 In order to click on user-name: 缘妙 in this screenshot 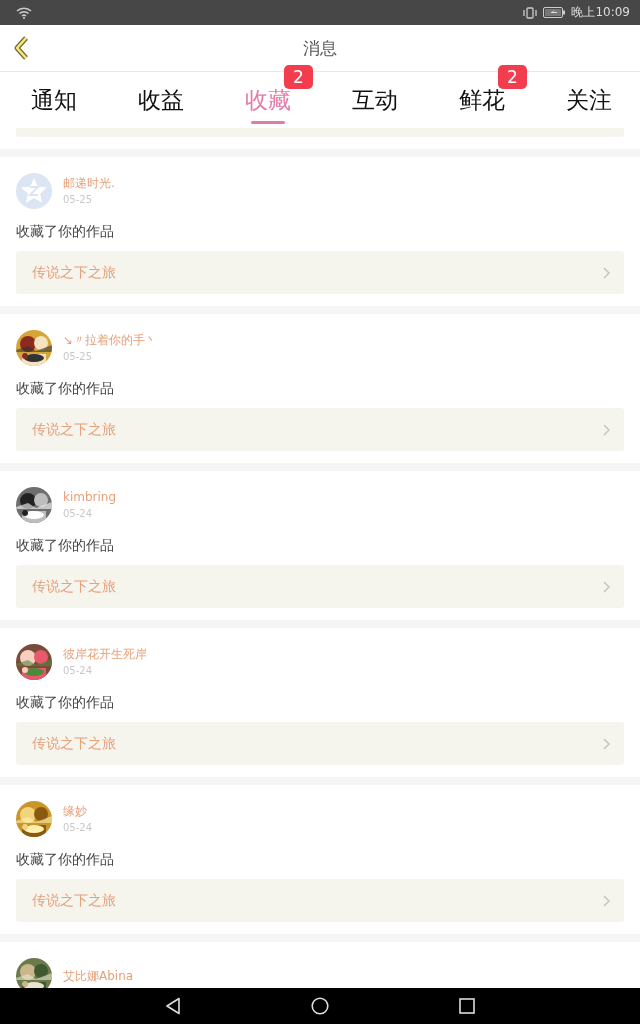, I will do `click(78, 811)`.